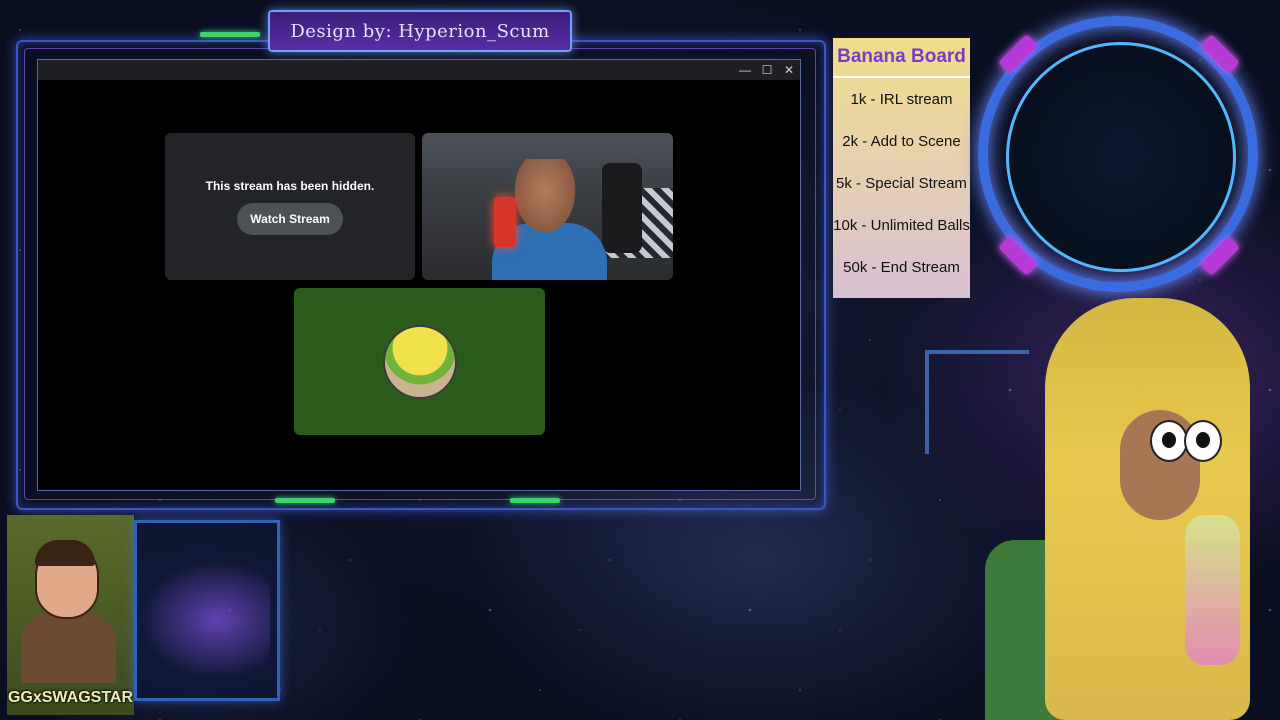 This screenshot has height=720, width=1280. I want to click on logo-character-hair, so click(65, 553).